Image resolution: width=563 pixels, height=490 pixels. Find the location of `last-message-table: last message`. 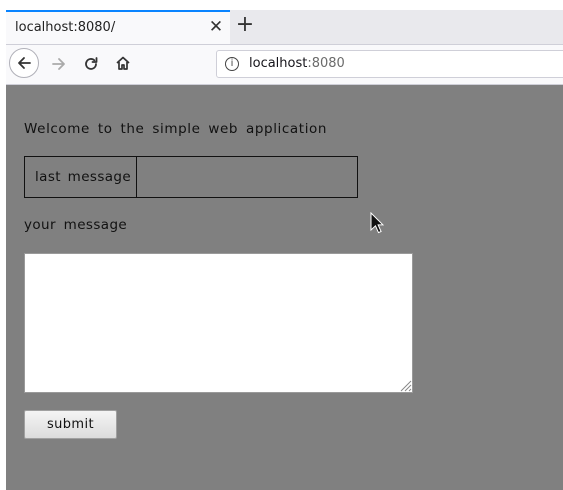

last-message-table: last message is located at coordinates (191, 177).